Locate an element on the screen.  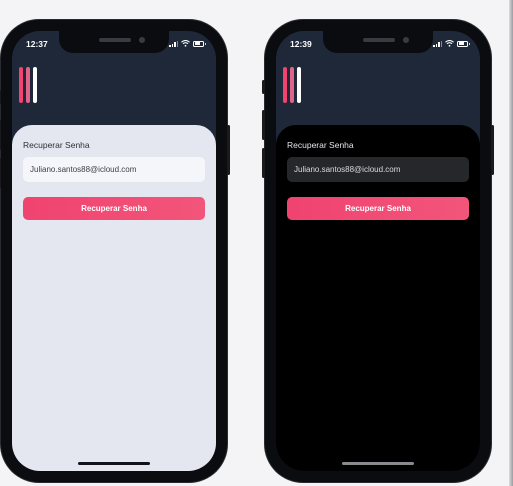
status-time: 12:37 is located at coordinates (37, 44).